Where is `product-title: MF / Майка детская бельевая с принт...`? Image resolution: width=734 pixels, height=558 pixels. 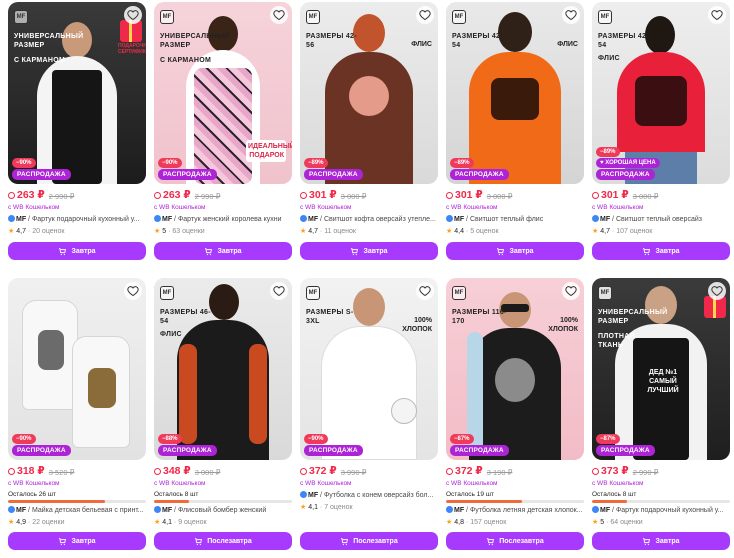
product-title: MF / Майка детская бельевая с принт... is located at coordinates (77, 510).